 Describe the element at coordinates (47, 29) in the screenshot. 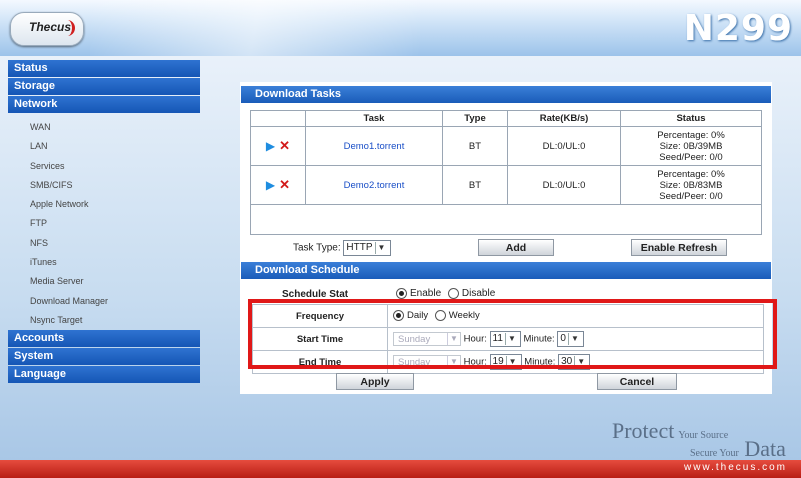

I see `thecus-logo: Thecus` at that location.